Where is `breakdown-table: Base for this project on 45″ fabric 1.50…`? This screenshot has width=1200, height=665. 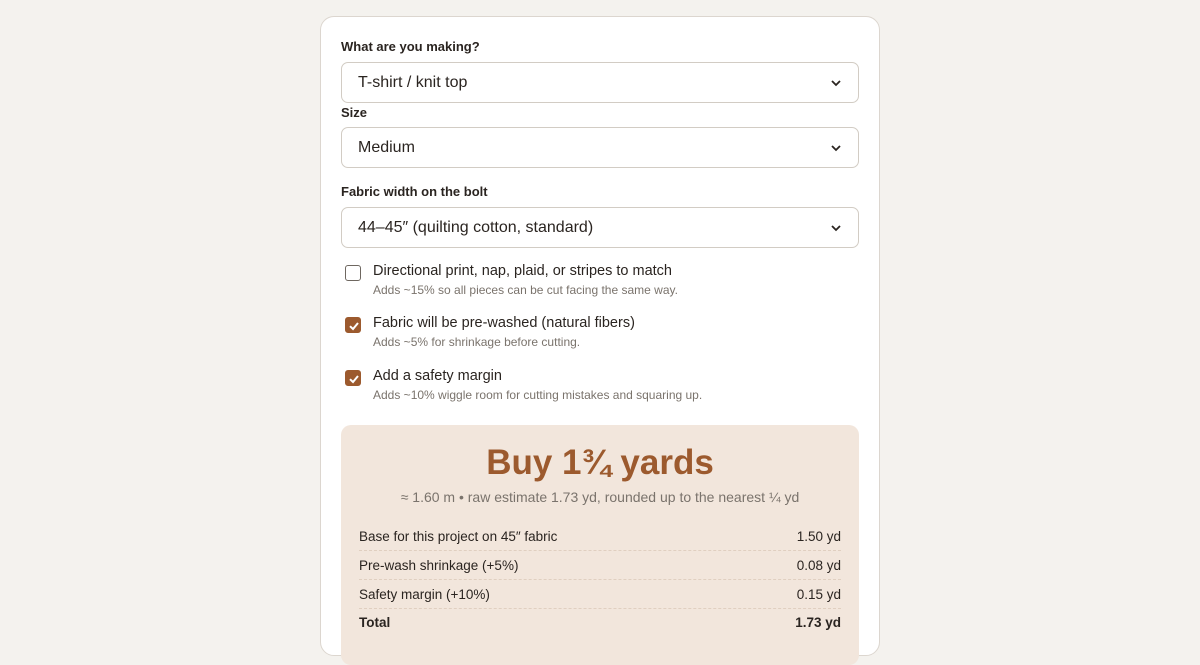 breakdown-table: Base for this project on 45″ fabric 1.50… is located at coordinates (600, 579).